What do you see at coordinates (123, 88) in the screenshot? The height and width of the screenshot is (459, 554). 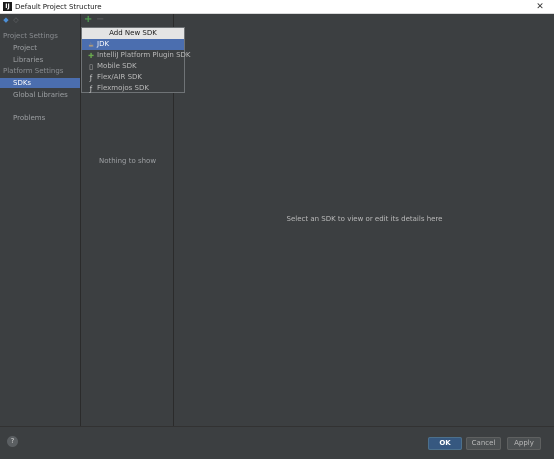 I see `popup-item-label: Flexmojos SDK` at bounding box center [123, 88].